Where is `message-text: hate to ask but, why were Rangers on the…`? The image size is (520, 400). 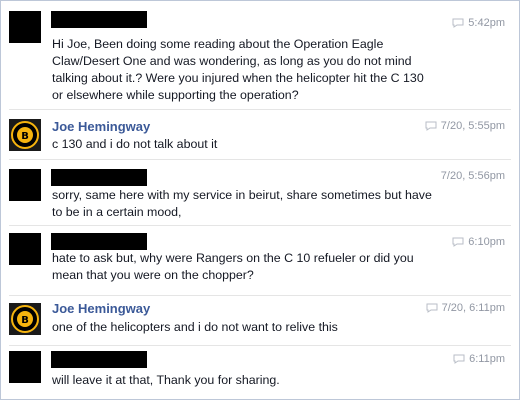 message-text: hate to ask but, why were Rangers on the… is located at coordinates (233, 266).